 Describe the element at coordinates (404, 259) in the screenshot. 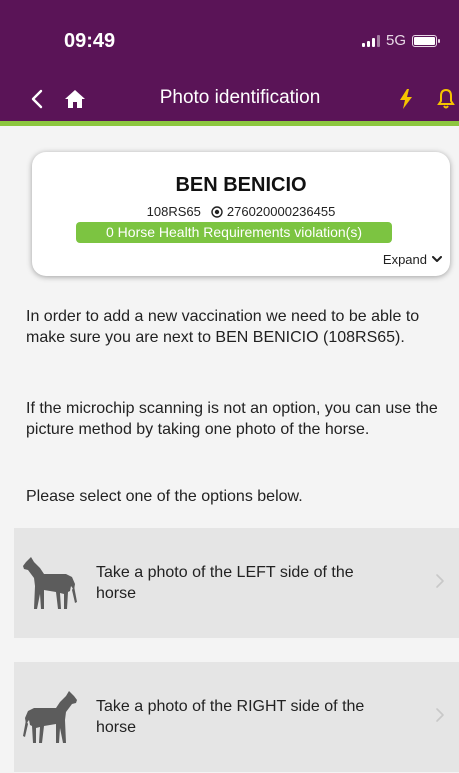

I see `expand-label: Expand` at that location.